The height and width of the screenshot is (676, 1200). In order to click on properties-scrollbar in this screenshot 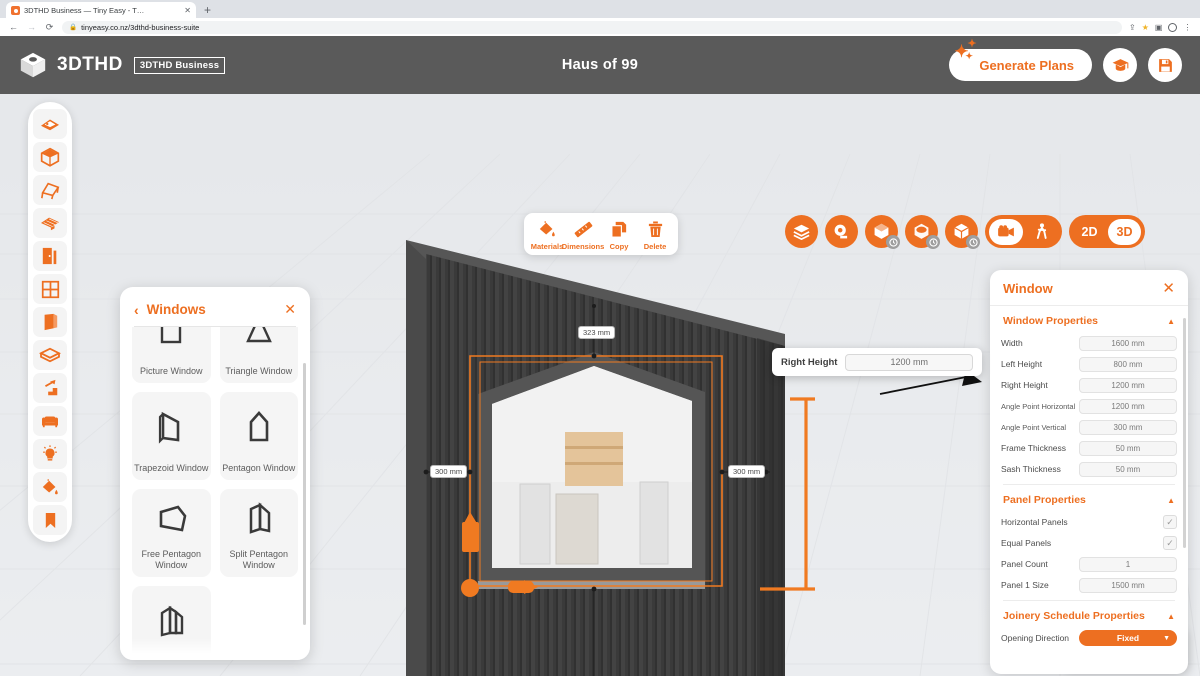, I will do `click(1184, 433)`.